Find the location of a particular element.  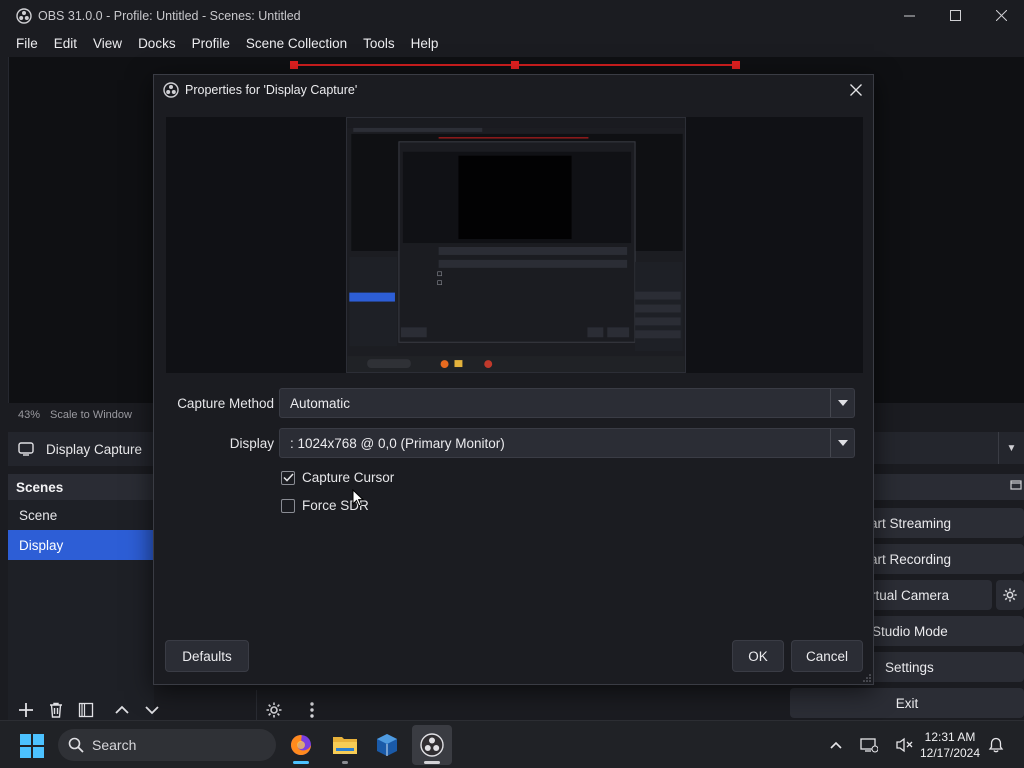

scene-item-display: Display is located at coordinates (81, 545).